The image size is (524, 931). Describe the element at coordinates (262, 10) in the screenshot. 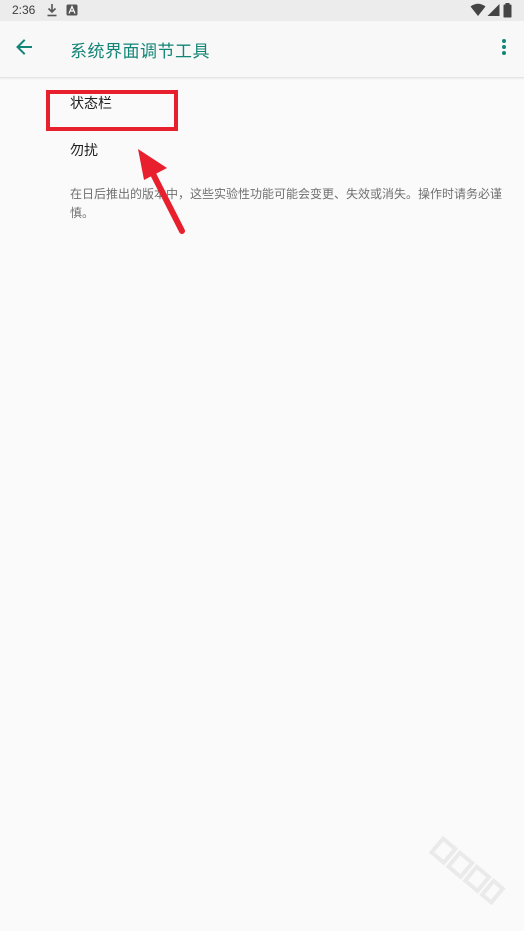

I see `status-bar: 2:36` at that location.